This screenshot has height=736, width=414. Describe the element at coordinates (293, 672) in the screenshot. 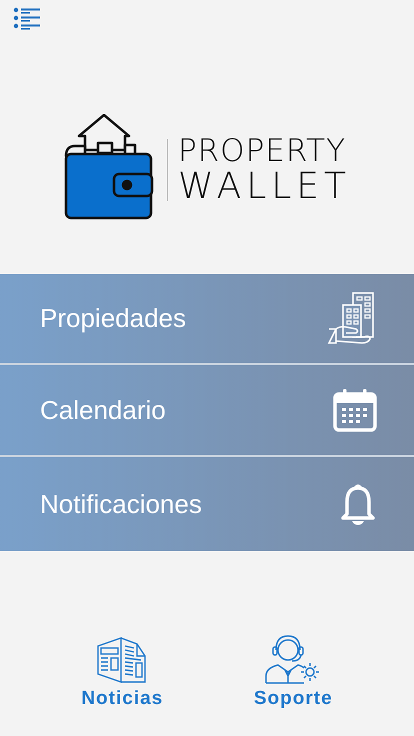

I see `nav-item: Soporte` at that location.